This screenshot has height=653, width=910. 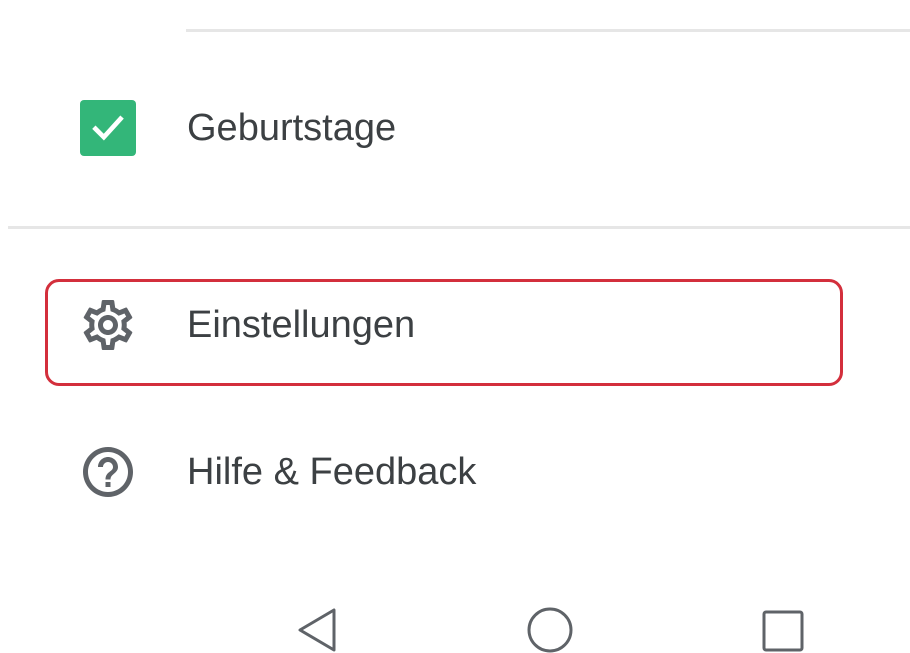 What do you see at coordinates (332, 472) in the screenshot?
I see `menu-item-label: Hilfe & Feedback` at bounding box center [332, 472].